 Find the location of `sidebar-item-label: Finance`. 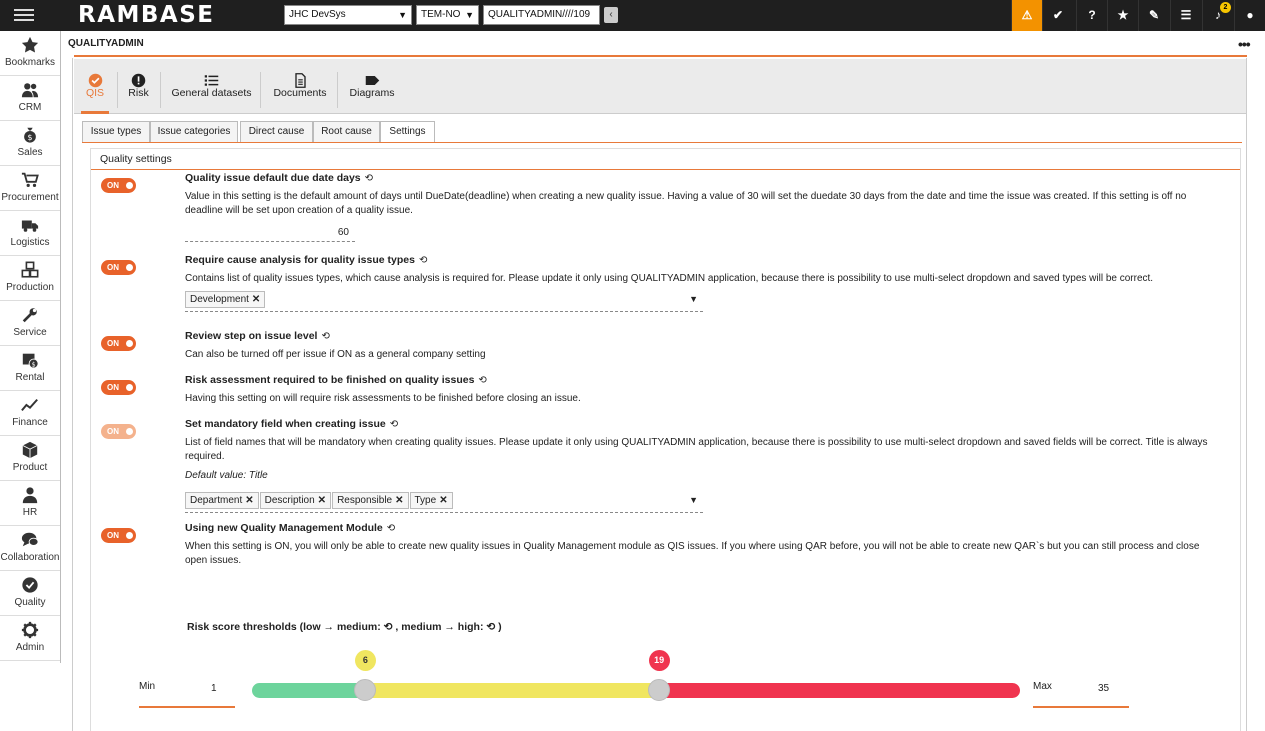

sidebar-item-label: Finance is located at coordinates (30, 422).